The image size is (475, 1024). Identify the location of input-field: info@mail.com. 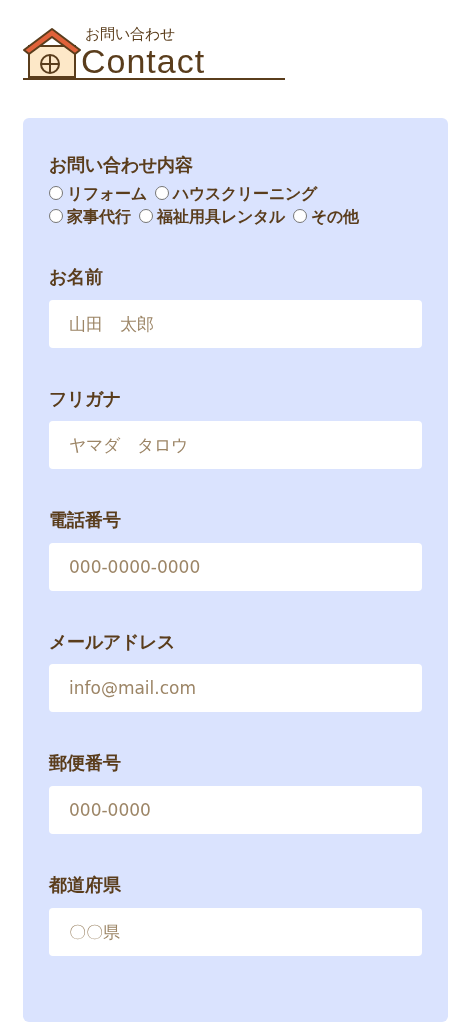
(235, 688).